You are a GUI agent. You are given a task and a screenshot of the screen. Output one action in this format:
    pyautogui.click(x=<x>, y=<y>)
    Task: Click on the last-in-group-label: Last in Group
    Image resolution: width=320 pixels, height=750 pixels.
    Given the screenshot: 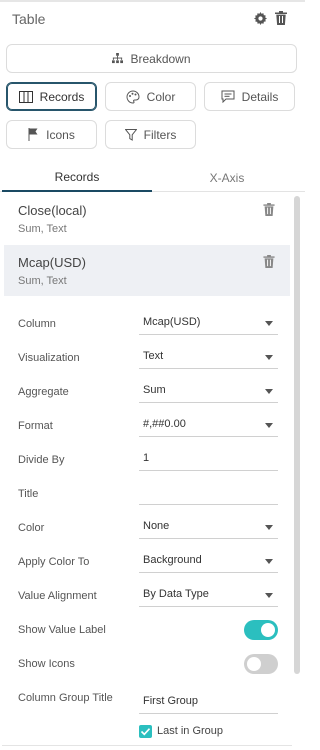 What is the action you would take?
    pyautogui.click(x=190, y=731)
    